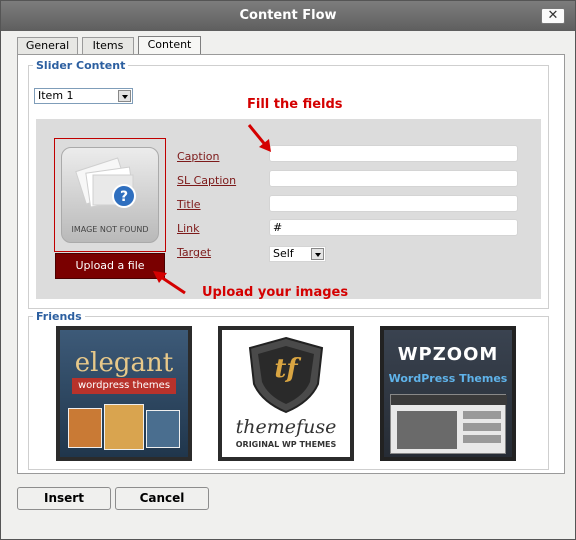 This screenshot has width=576, height=540. I want to click on image-not-found-icon: ? IMAGE NOT FOUND, so click(110, 195).